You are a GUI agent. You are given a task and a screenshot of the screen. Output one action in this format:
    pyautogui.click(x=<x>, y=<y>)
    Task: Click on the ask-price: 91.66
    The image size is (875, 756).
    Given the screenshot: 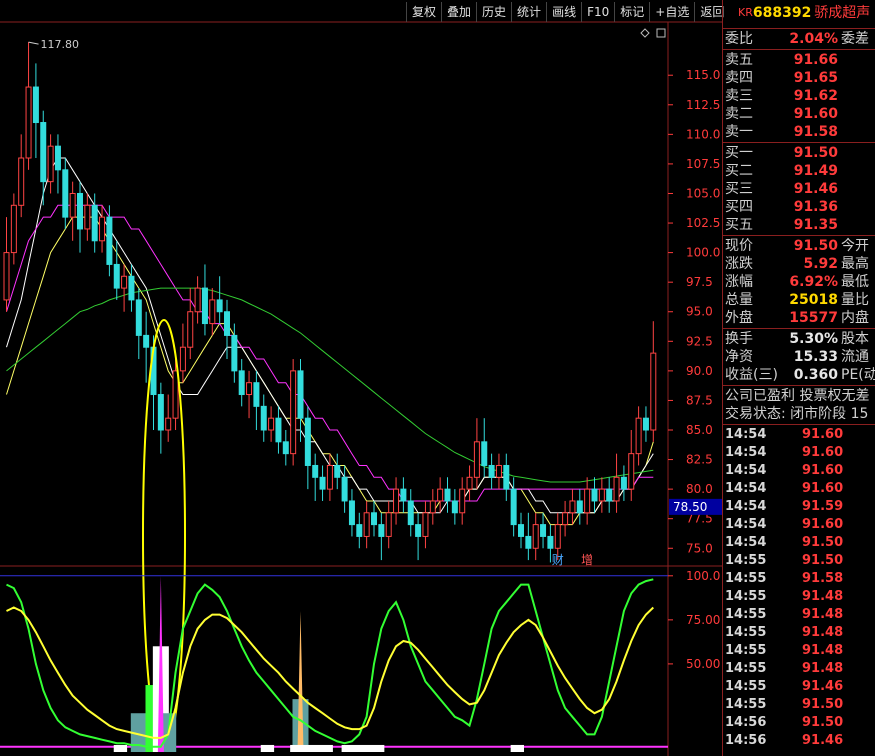 What is the action you would take?
    pyautogui.click(x=815, y=60)
    